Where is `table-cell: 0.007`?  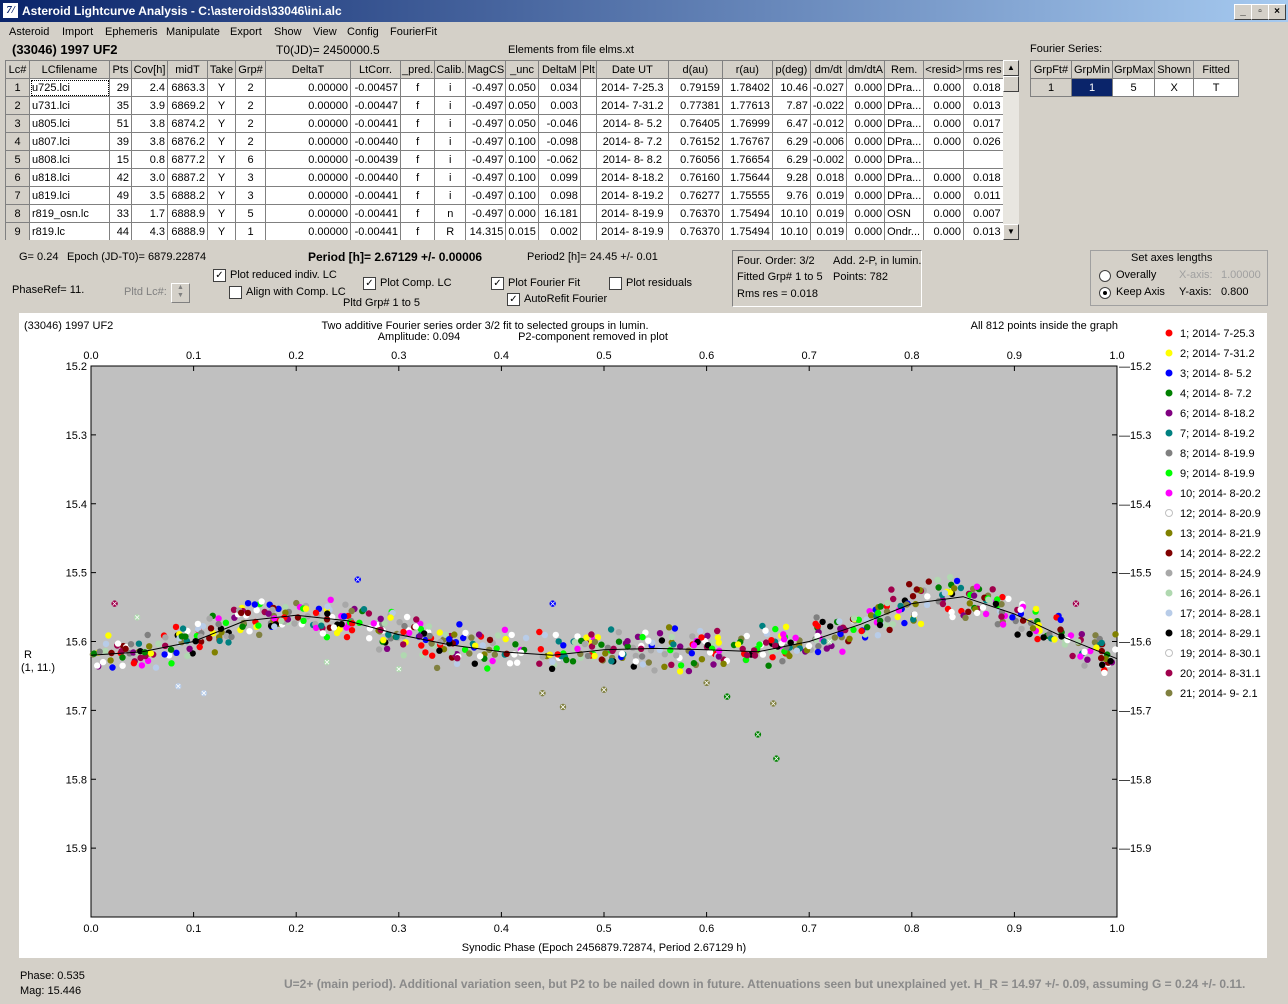
table-cell: 0.007 is located at coordinates (983, 213).